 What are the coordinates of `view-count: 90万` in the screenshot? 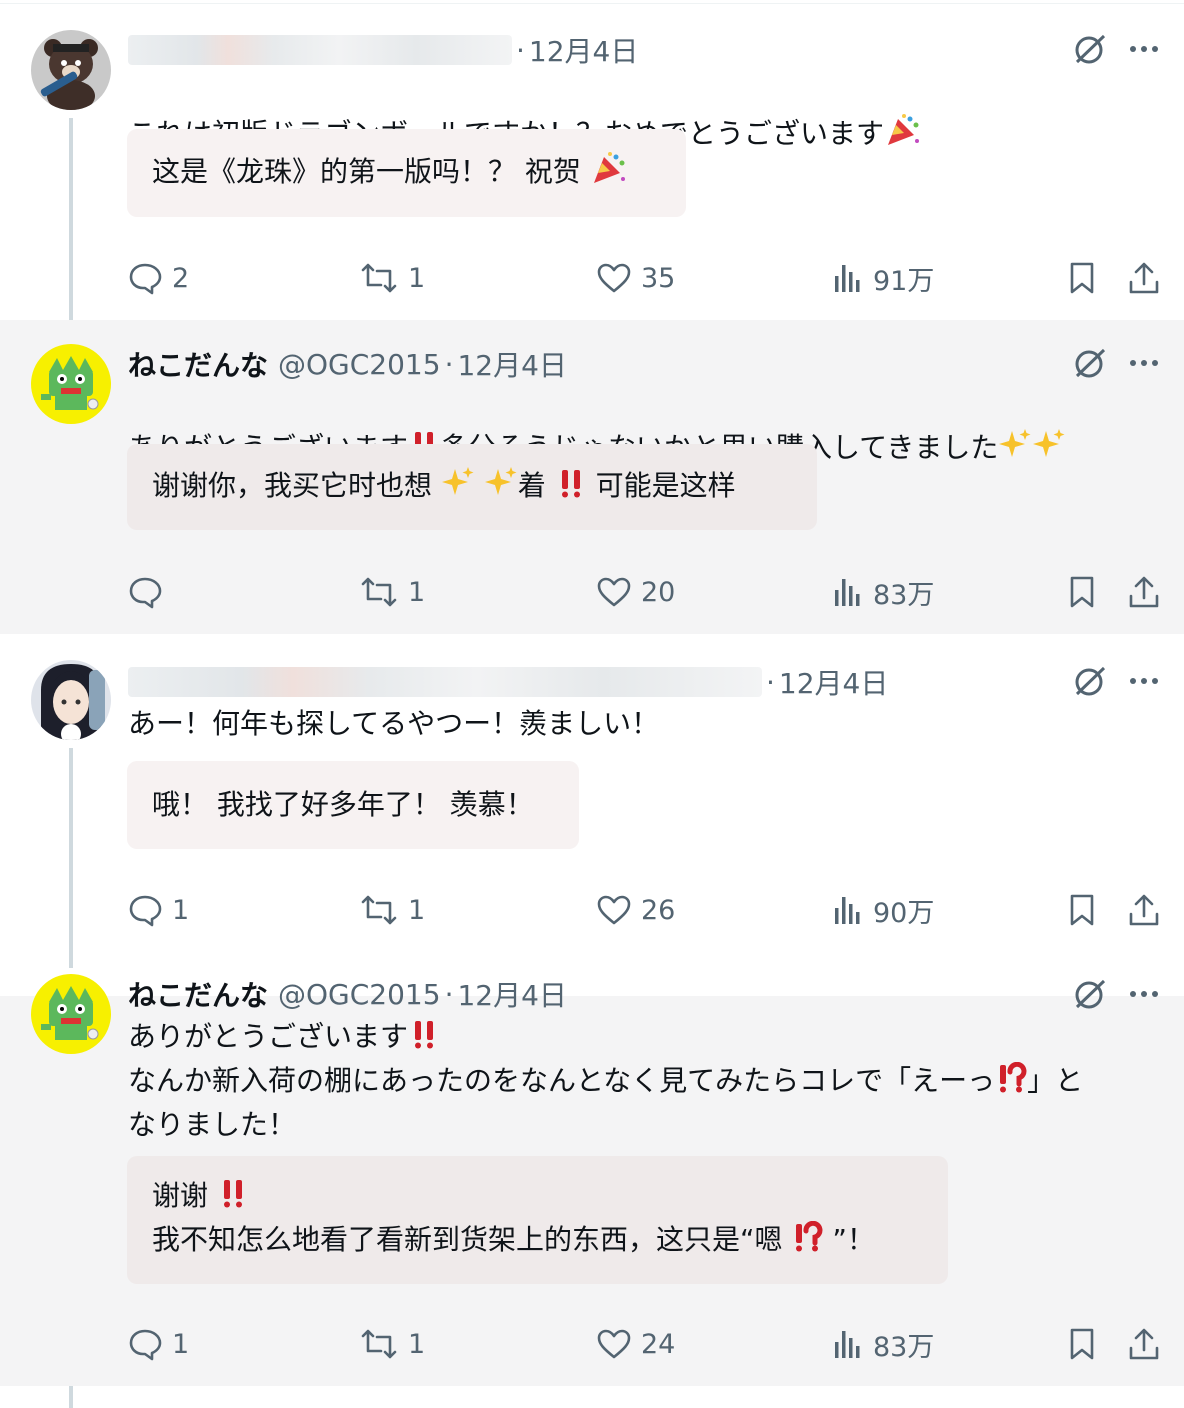 It's located at (904, 913).